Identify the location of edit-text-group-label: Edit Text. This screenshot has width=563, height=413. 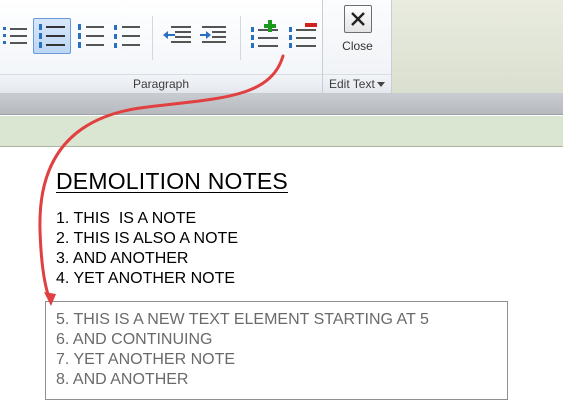
(357, 83).